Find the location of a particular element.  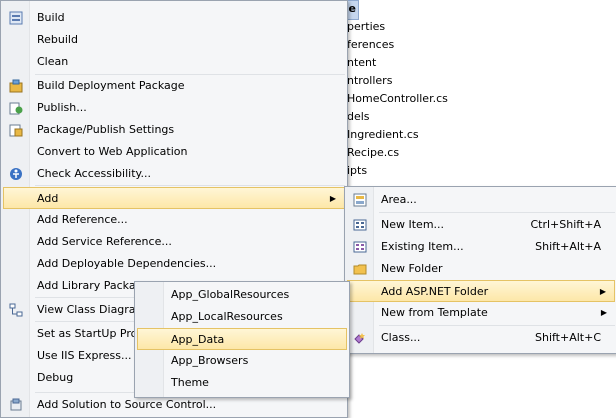

build-icon is located at coordinates (16, 18).